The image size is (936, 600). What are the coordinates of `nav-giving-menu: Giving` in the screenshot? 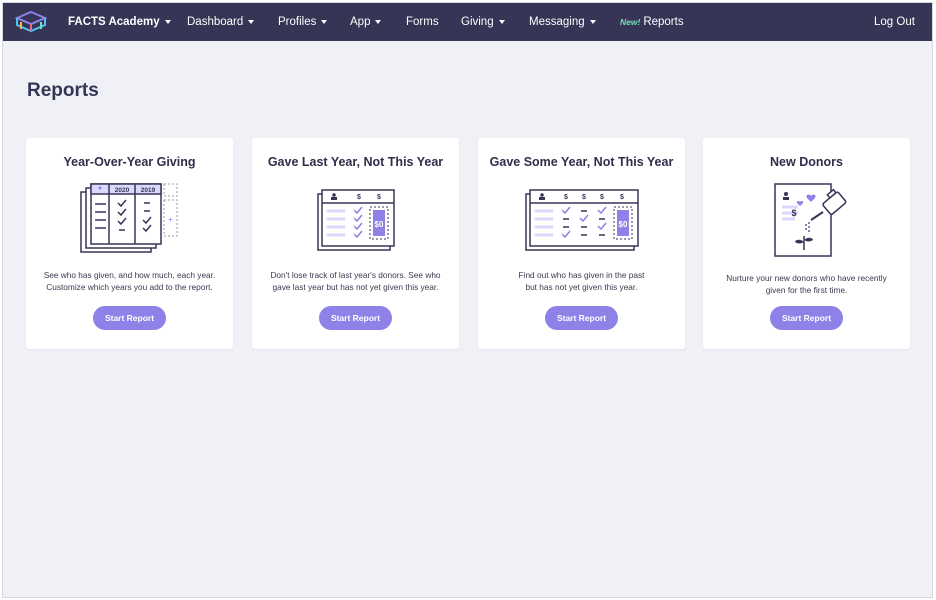 It's located at (483, 22).